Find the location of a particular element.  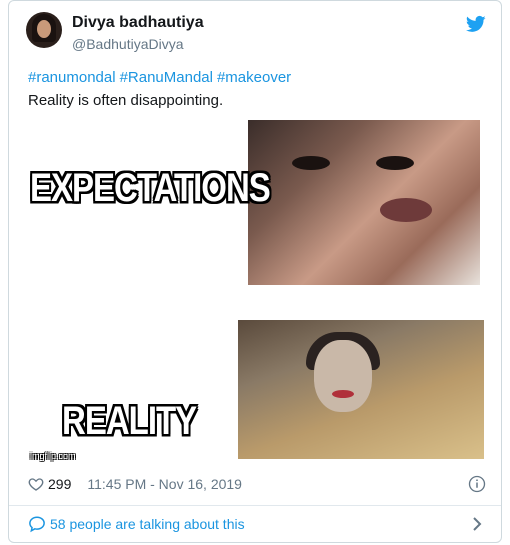

meme-top-label: EXPECTATIONS is located at coordinates (150, 187).